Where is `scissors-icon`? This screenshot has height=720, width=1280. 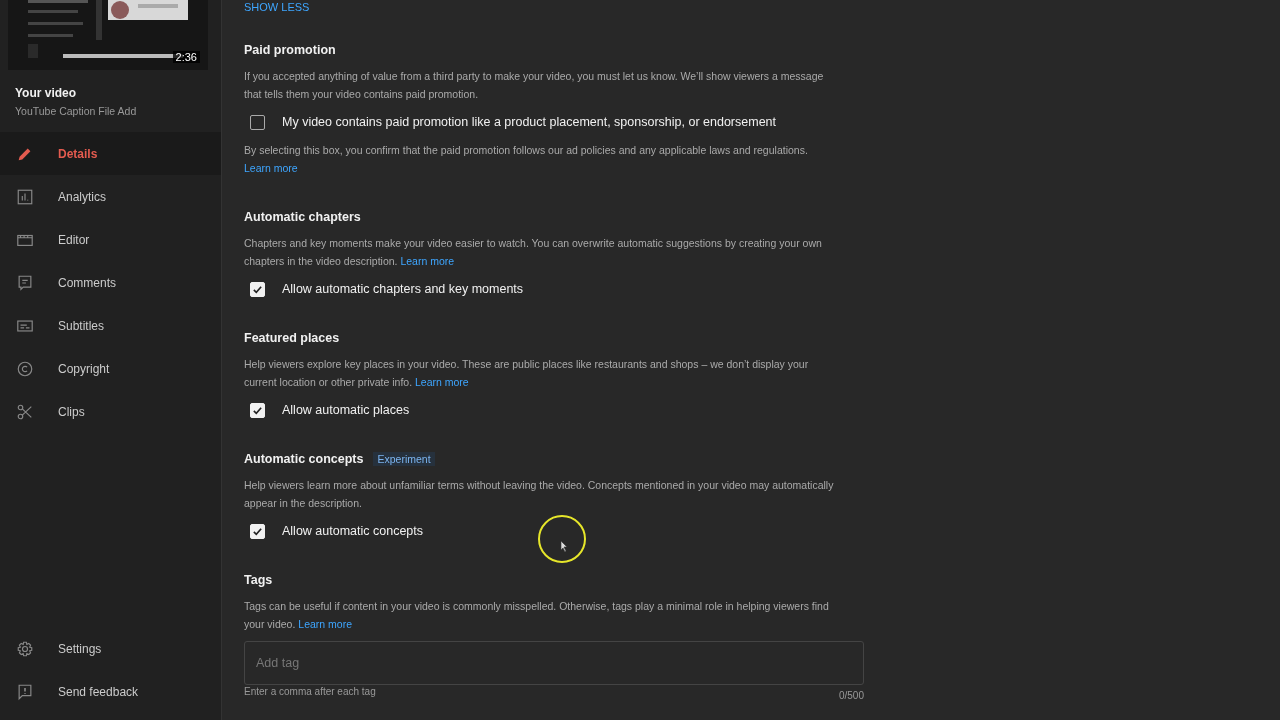
scissors-icon is located at coordinates (25, 411).